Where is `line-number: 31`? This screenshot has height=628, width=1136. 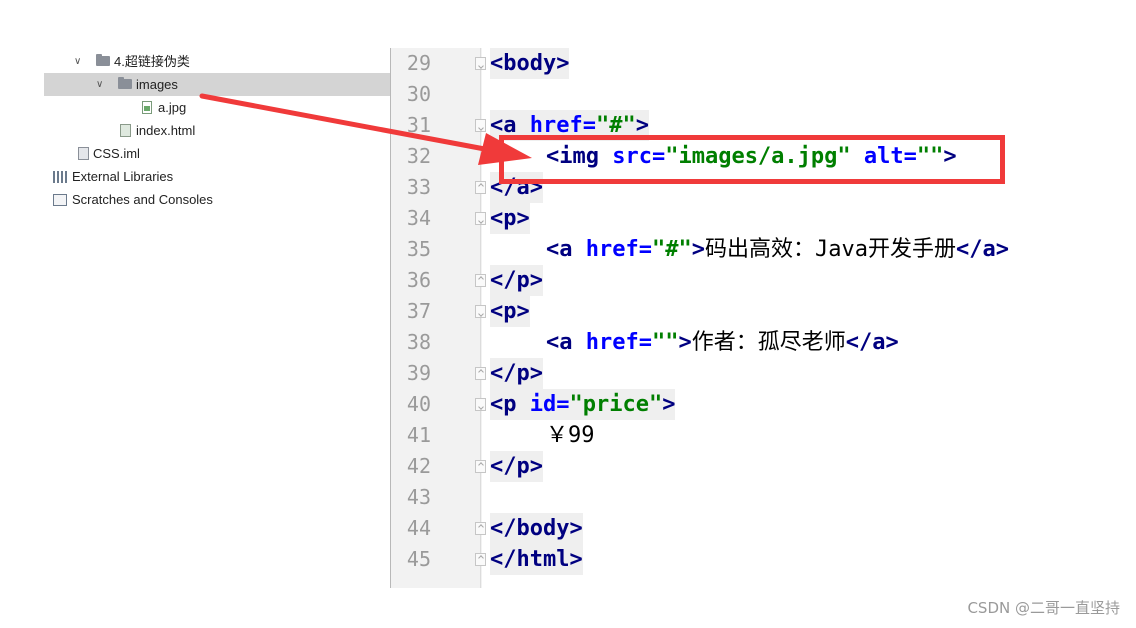 line-number: 31 is located at coordinates (418, 125).